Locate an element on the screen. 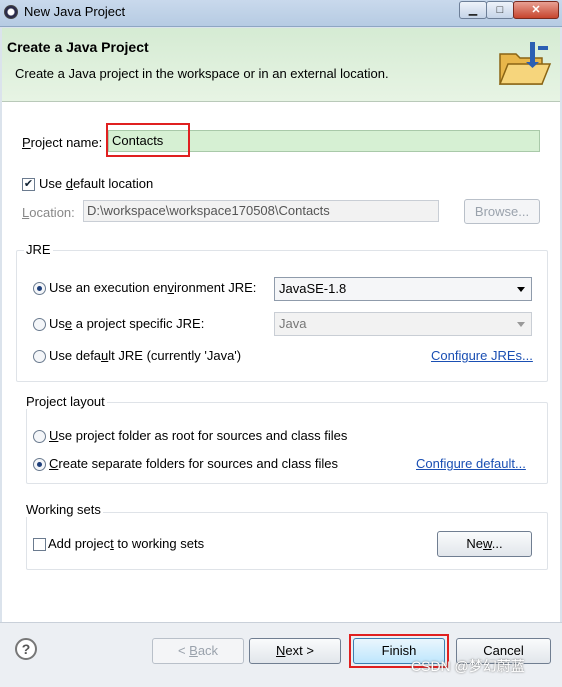  jre-project-specific-label: Use a project specific JRE: is located at coordinates (127, 323).